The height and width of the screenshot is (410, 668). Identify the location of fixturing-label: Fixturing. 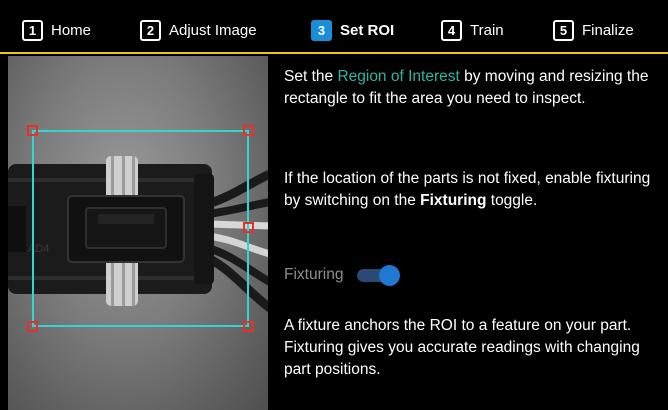
(314, 274).